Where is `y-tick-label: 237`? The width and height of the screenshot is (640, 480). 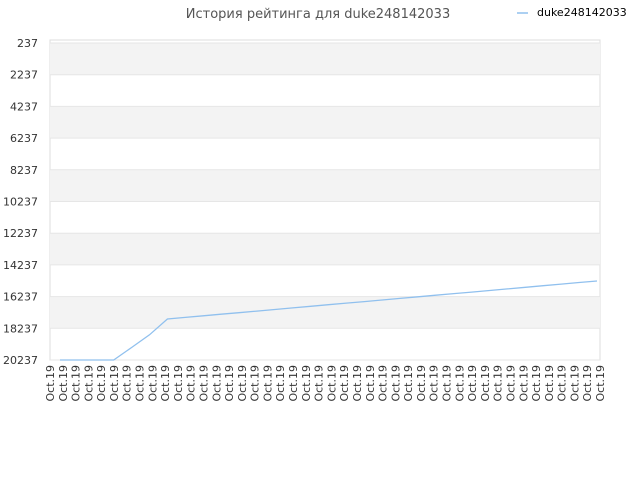
y-tick-label: 237 is located at coordinates (27, 43).